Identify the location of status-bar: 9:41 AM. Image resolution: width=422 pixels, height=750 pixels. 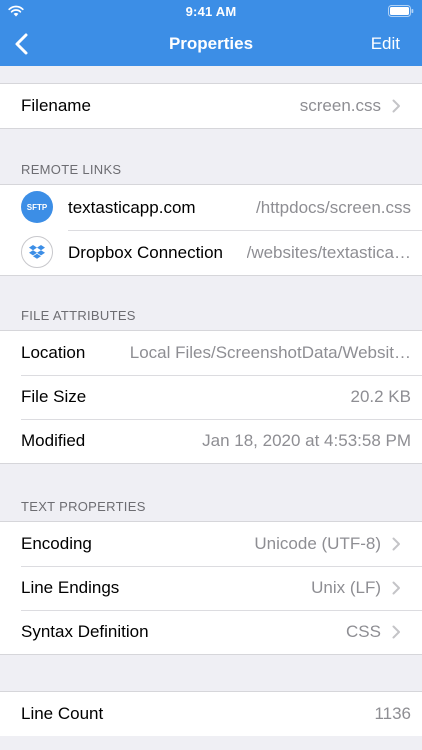
(211, 11).